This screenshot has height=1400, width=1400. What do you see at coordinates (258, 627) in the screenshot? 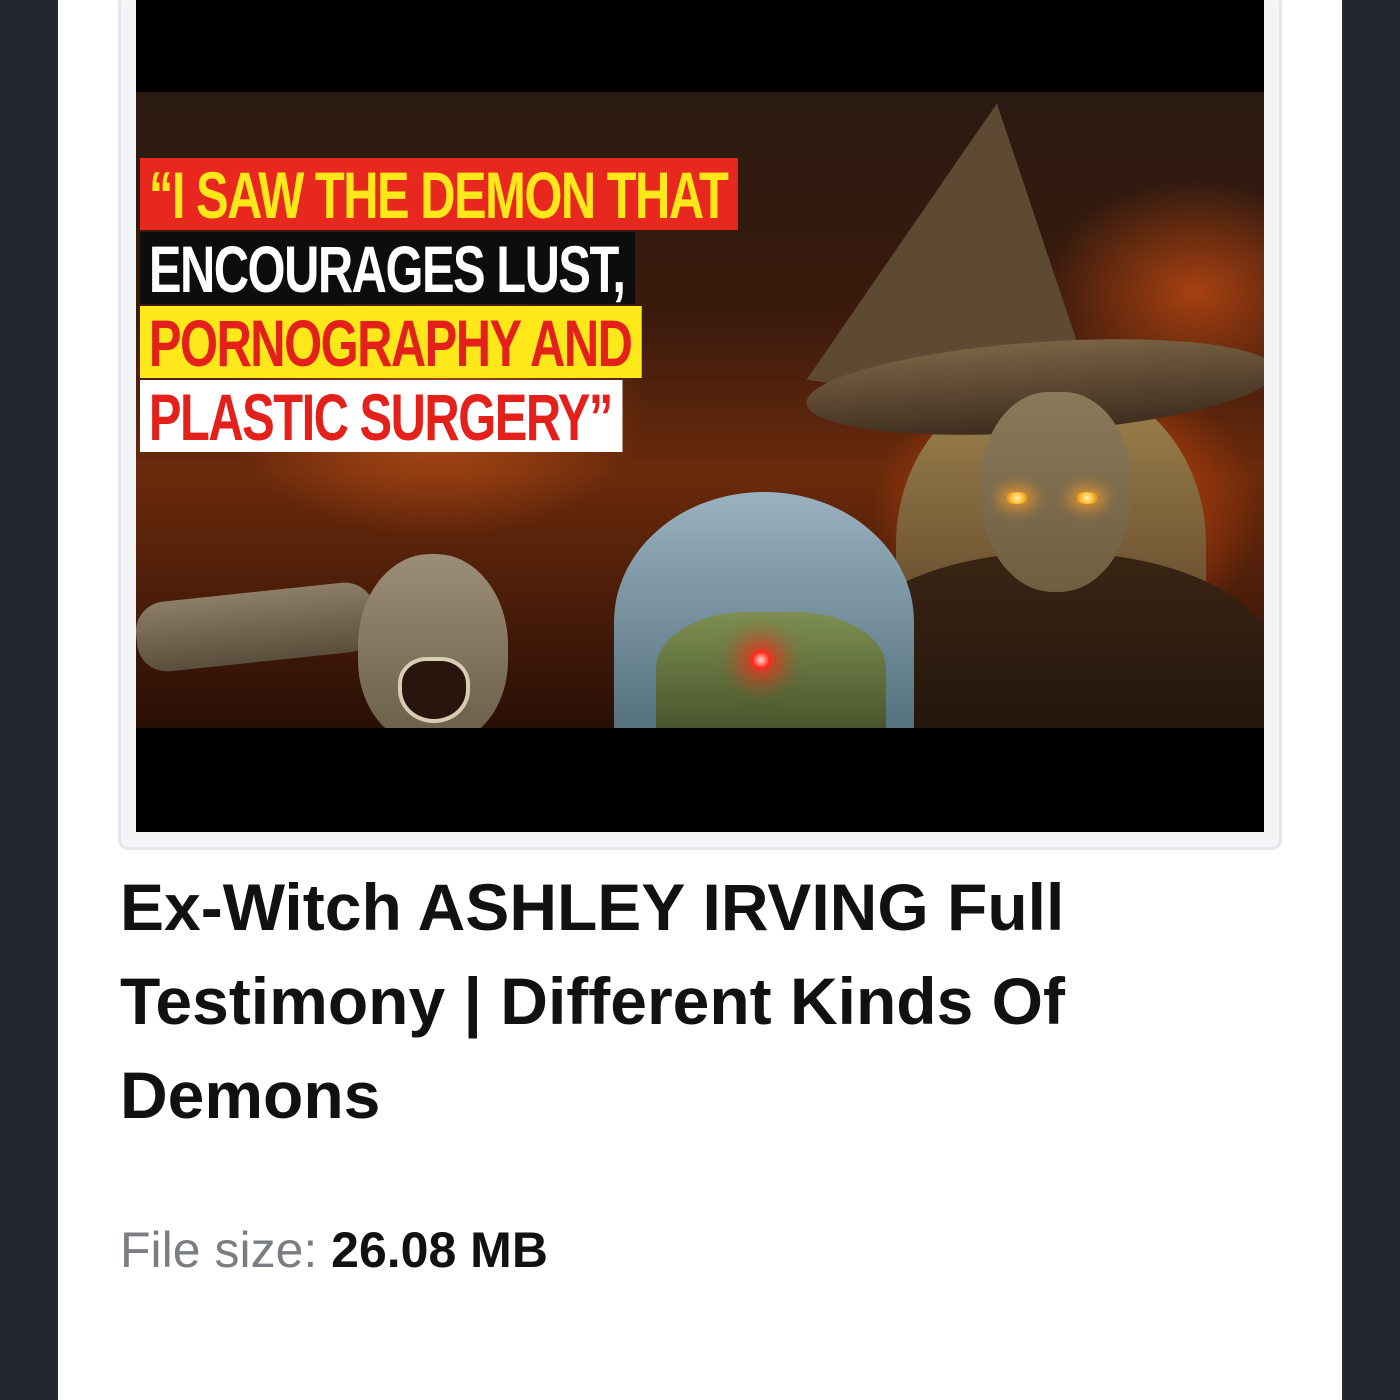
I see `zombie-arm` at bounding box center [258, 627].